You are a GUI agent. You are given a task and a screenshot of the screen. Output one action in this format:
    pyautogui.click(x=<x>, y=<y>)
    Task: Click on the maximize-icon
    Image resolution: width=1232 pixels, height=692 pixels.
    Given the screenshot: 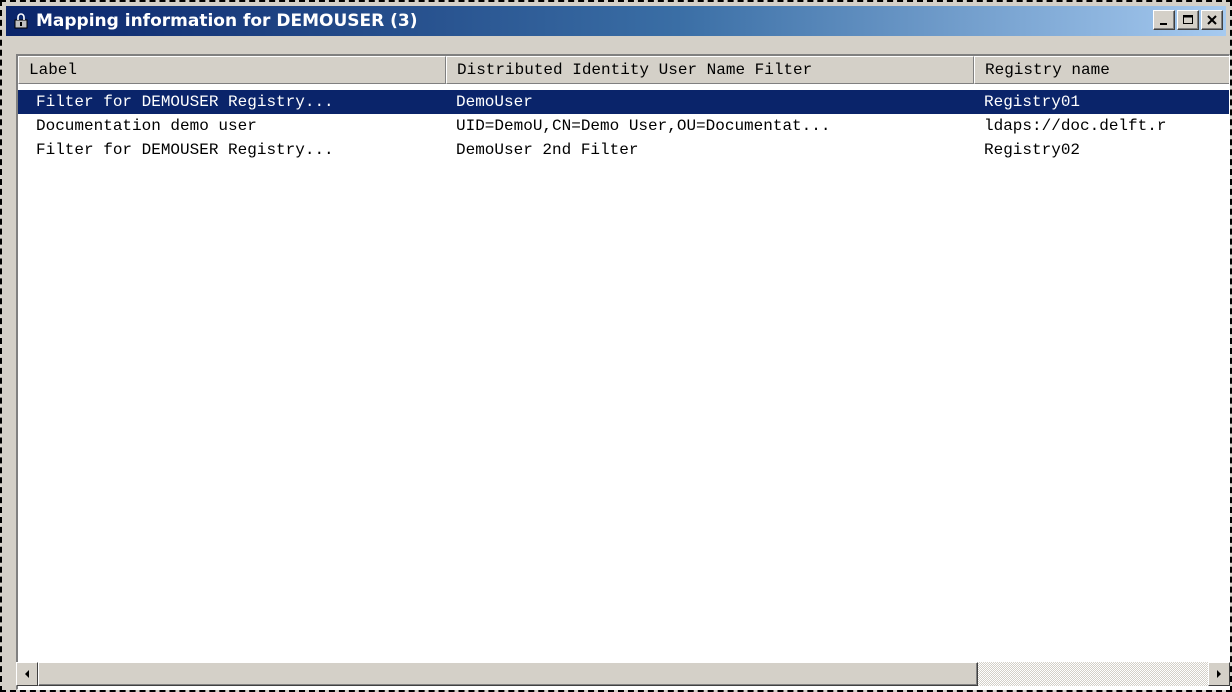 What is the action you would take?
    pyautogui.click(x=1188, y=19)
    